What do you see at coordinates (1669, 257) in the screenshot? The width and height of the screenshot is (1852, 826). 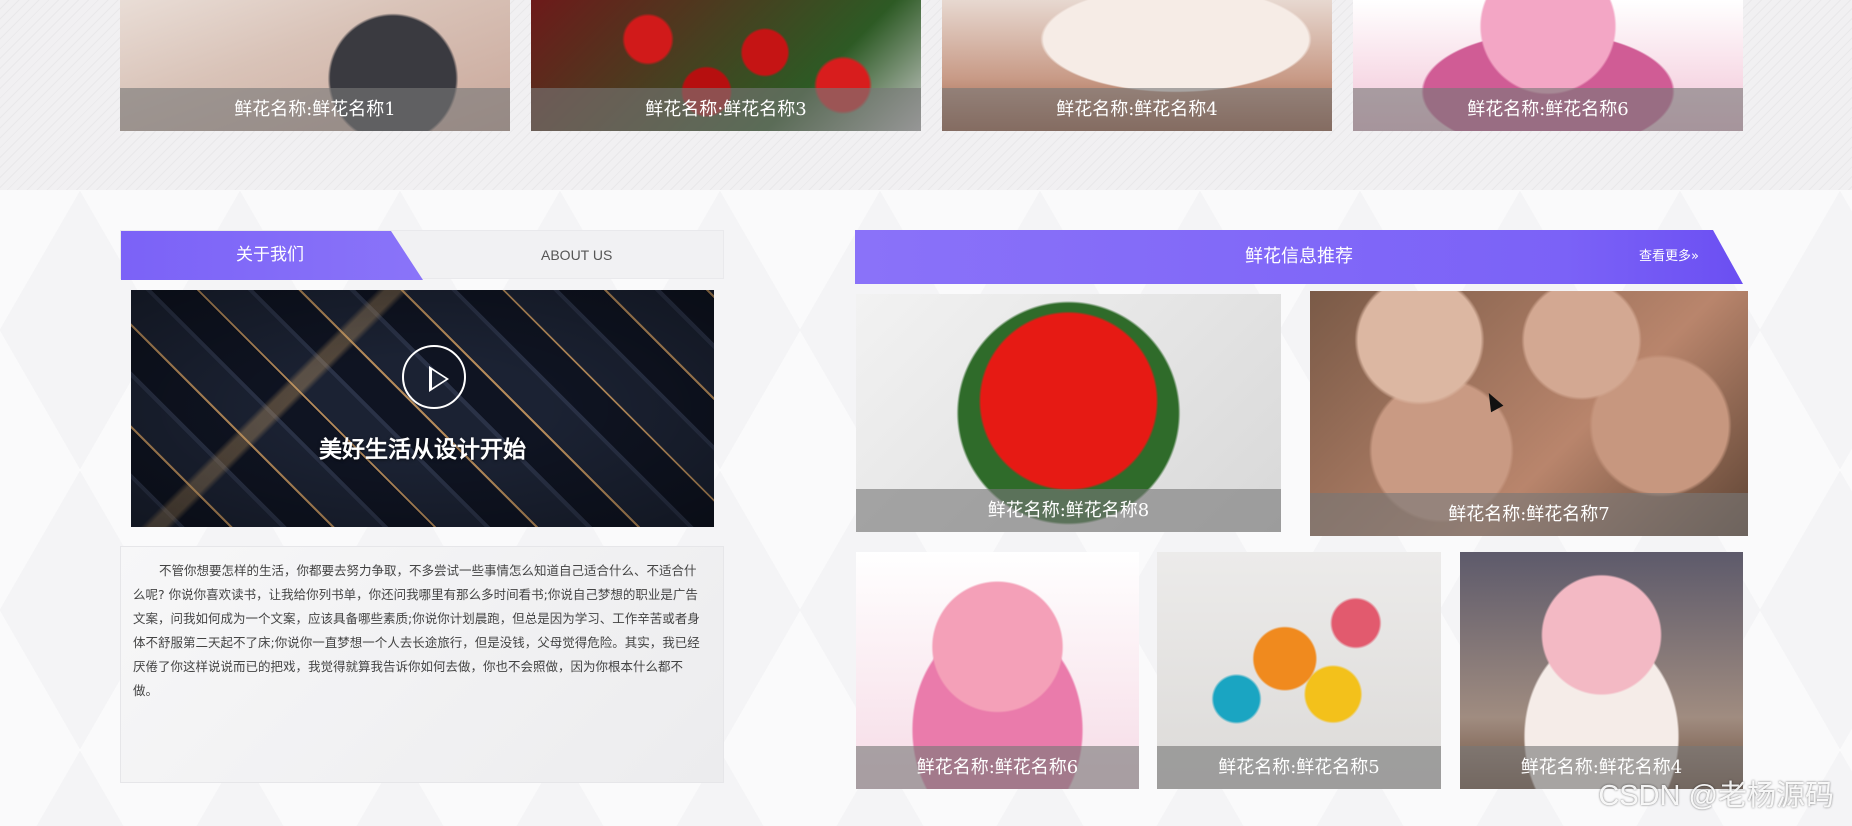 I see `view-more-link: 查看更多»` at bounding box center [1669, 257].